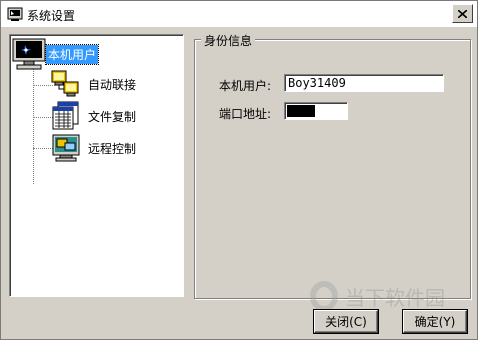  I want to click on watermark: 当下软件园, so click(376, 296).